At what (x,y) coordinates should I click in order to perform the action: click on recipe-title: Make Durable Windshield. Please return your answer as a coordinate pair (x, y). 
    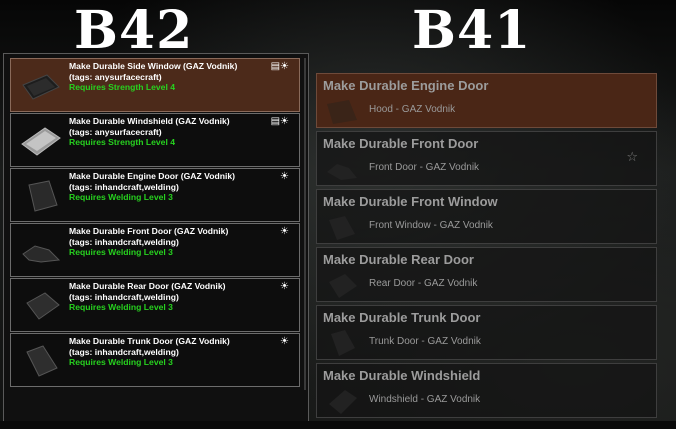
    Looking at the image, I should click on (402, 375).